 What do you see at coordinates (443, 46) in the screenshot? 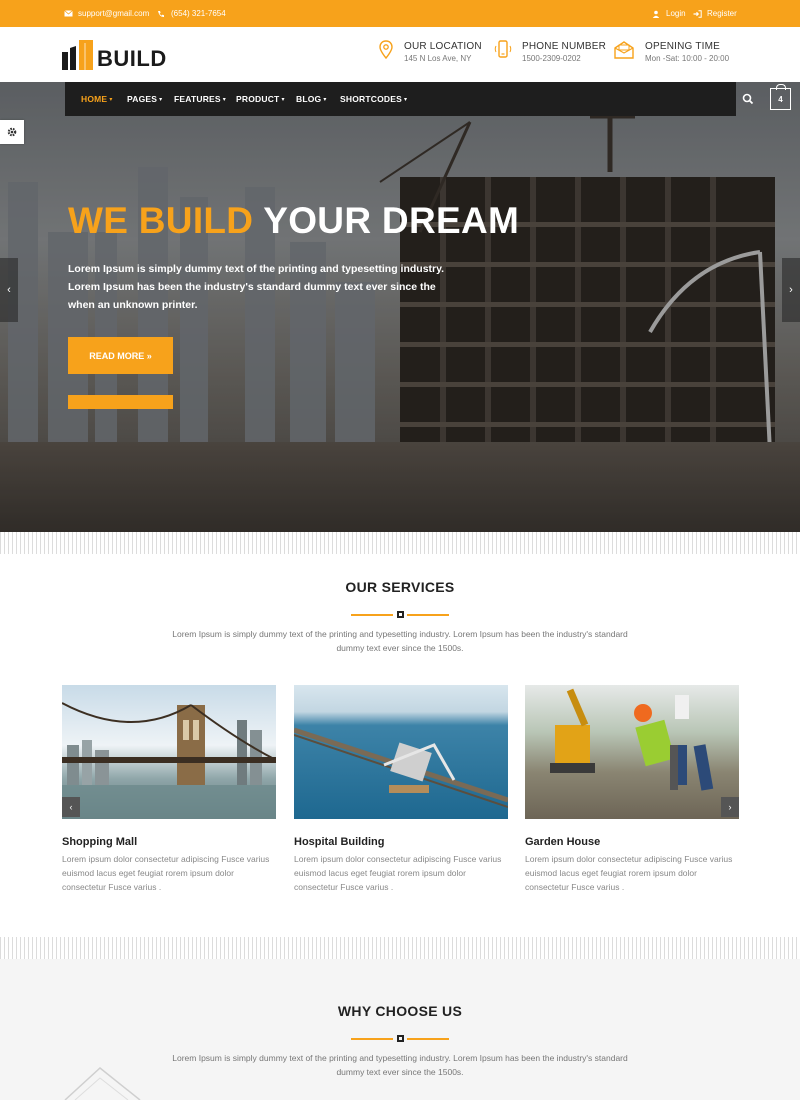
I see `location-title: OUR LOCATION` at bounding box center [443, 46].